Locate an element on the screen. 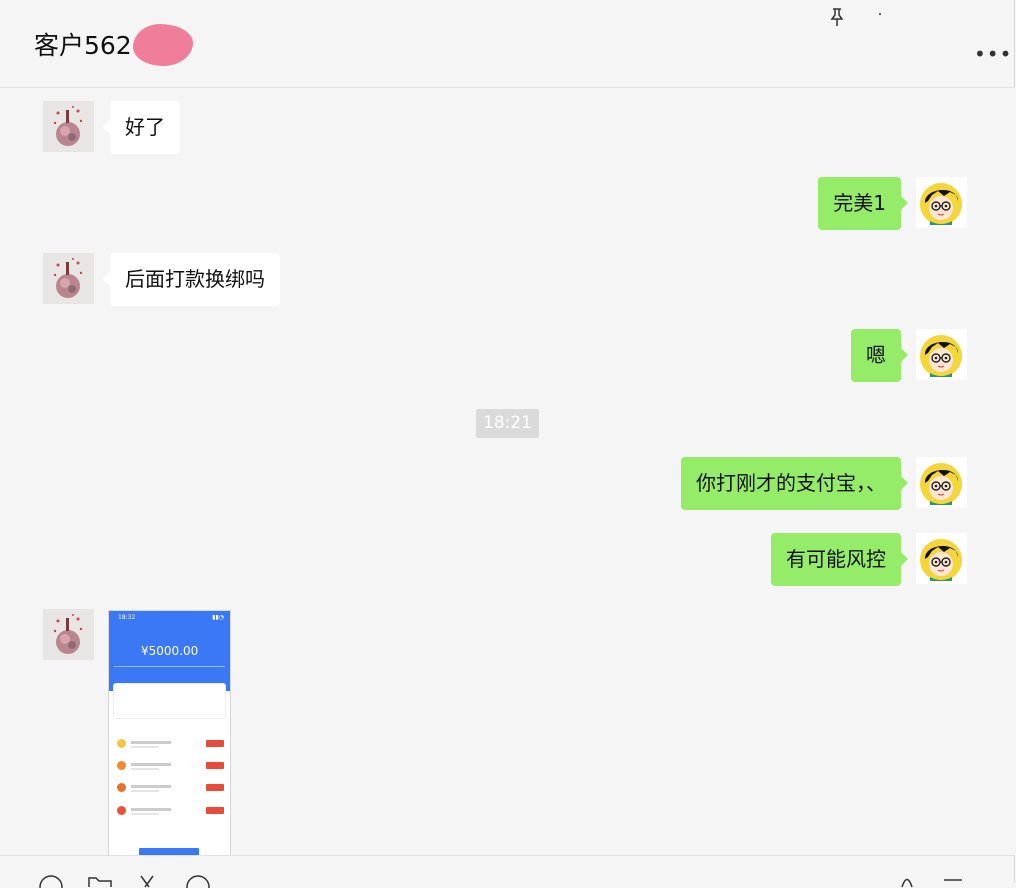 This screenshot has width=1016, height=888. scissors-icon is located at coordinates (147, 881).